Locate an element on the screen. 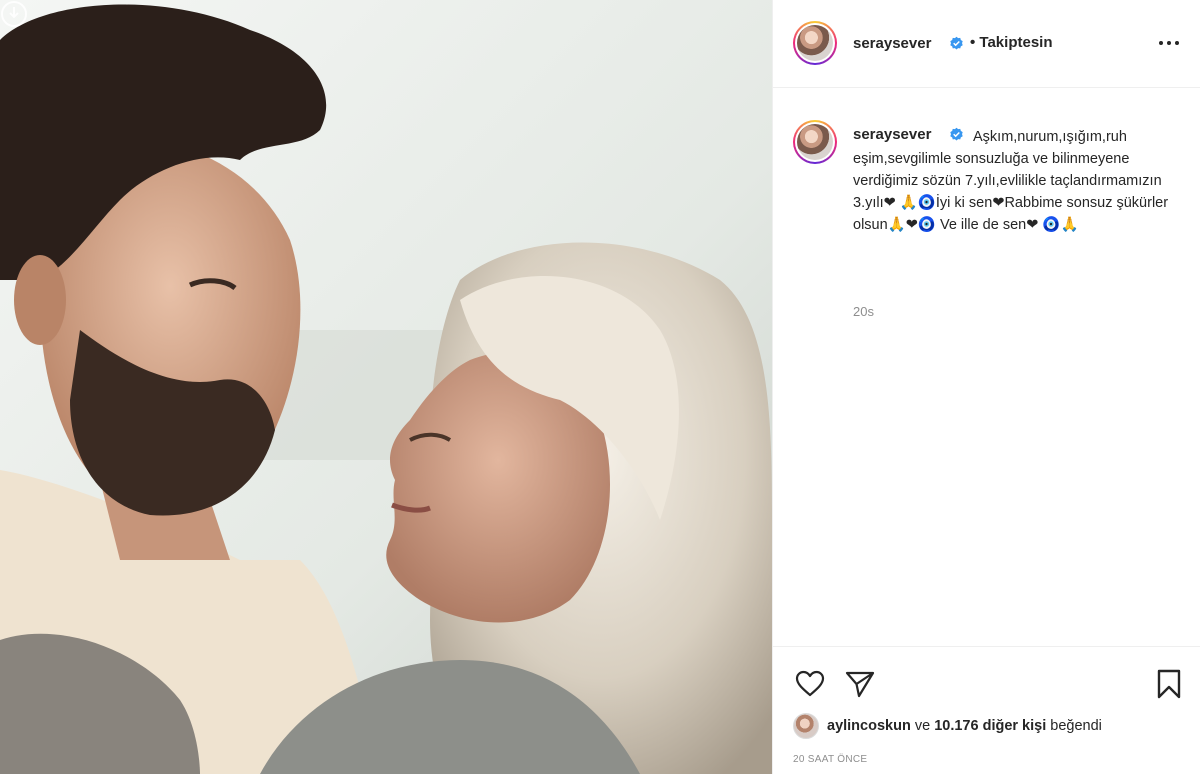 The width and height of the screenshot is (1200, 774). more-horizontal-icon is located at coordinates (1169, 43).